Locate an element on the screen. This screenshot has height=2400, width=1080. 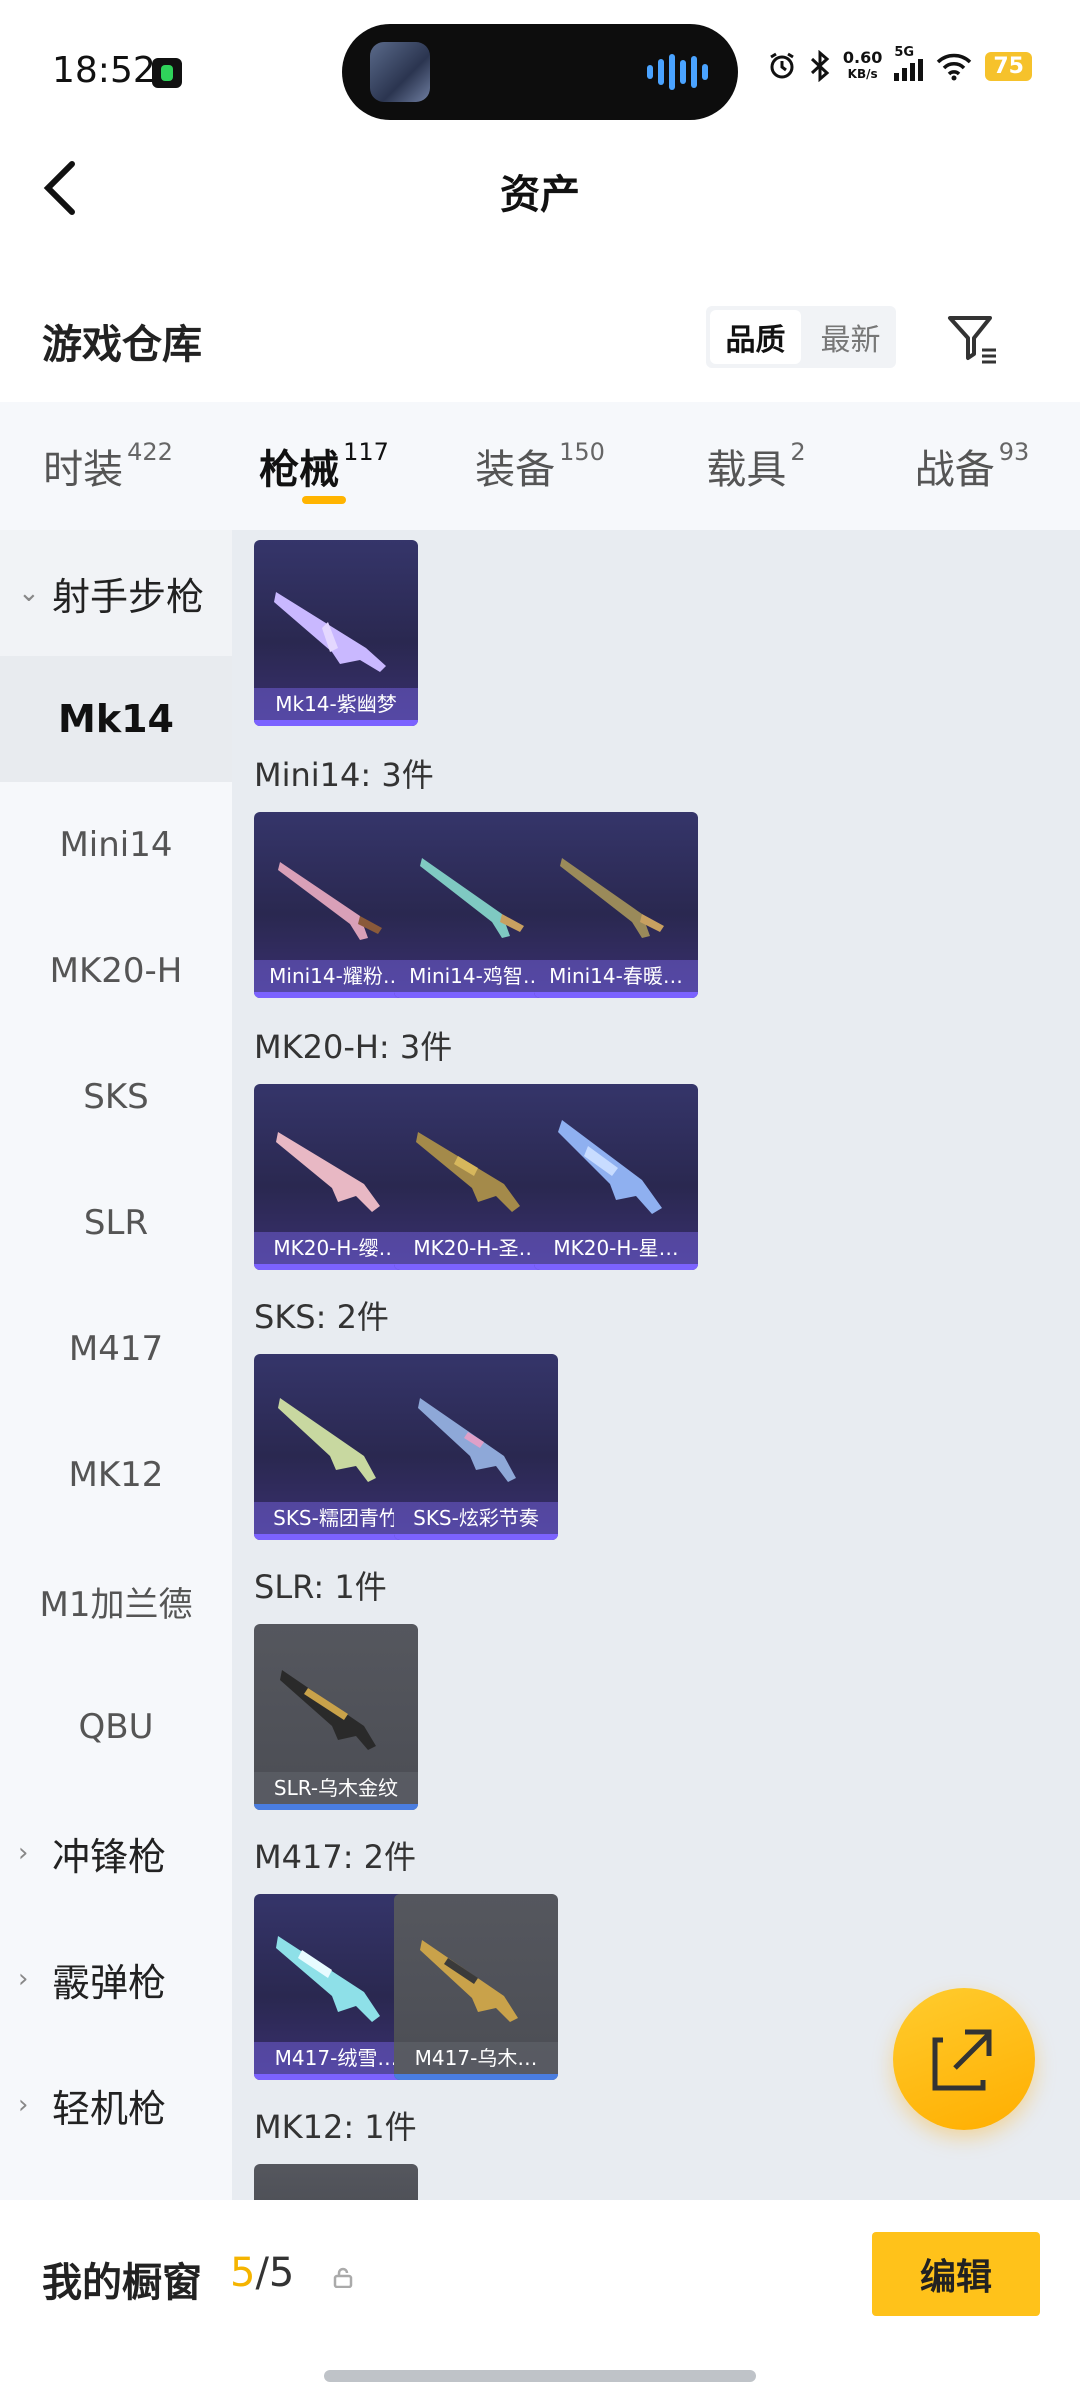
tab-label: 装备 is located at coordinates (515, 470).